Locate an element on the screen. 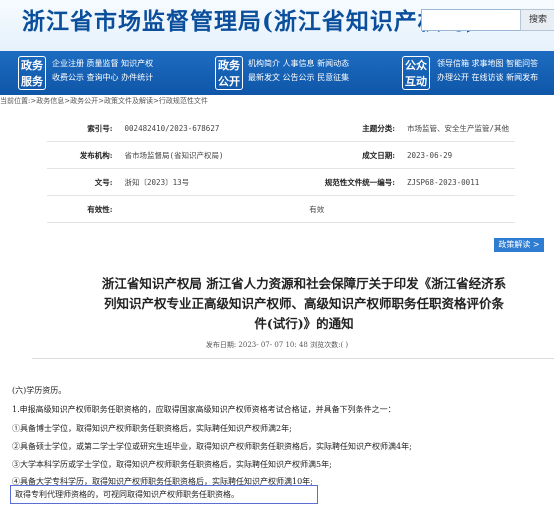 This screenshot has width=554, height=518. document-meta-line: 发布日期: 2023- 07- 07 10: 48 浏览次数:( ) is located at coordinates (277, 345).